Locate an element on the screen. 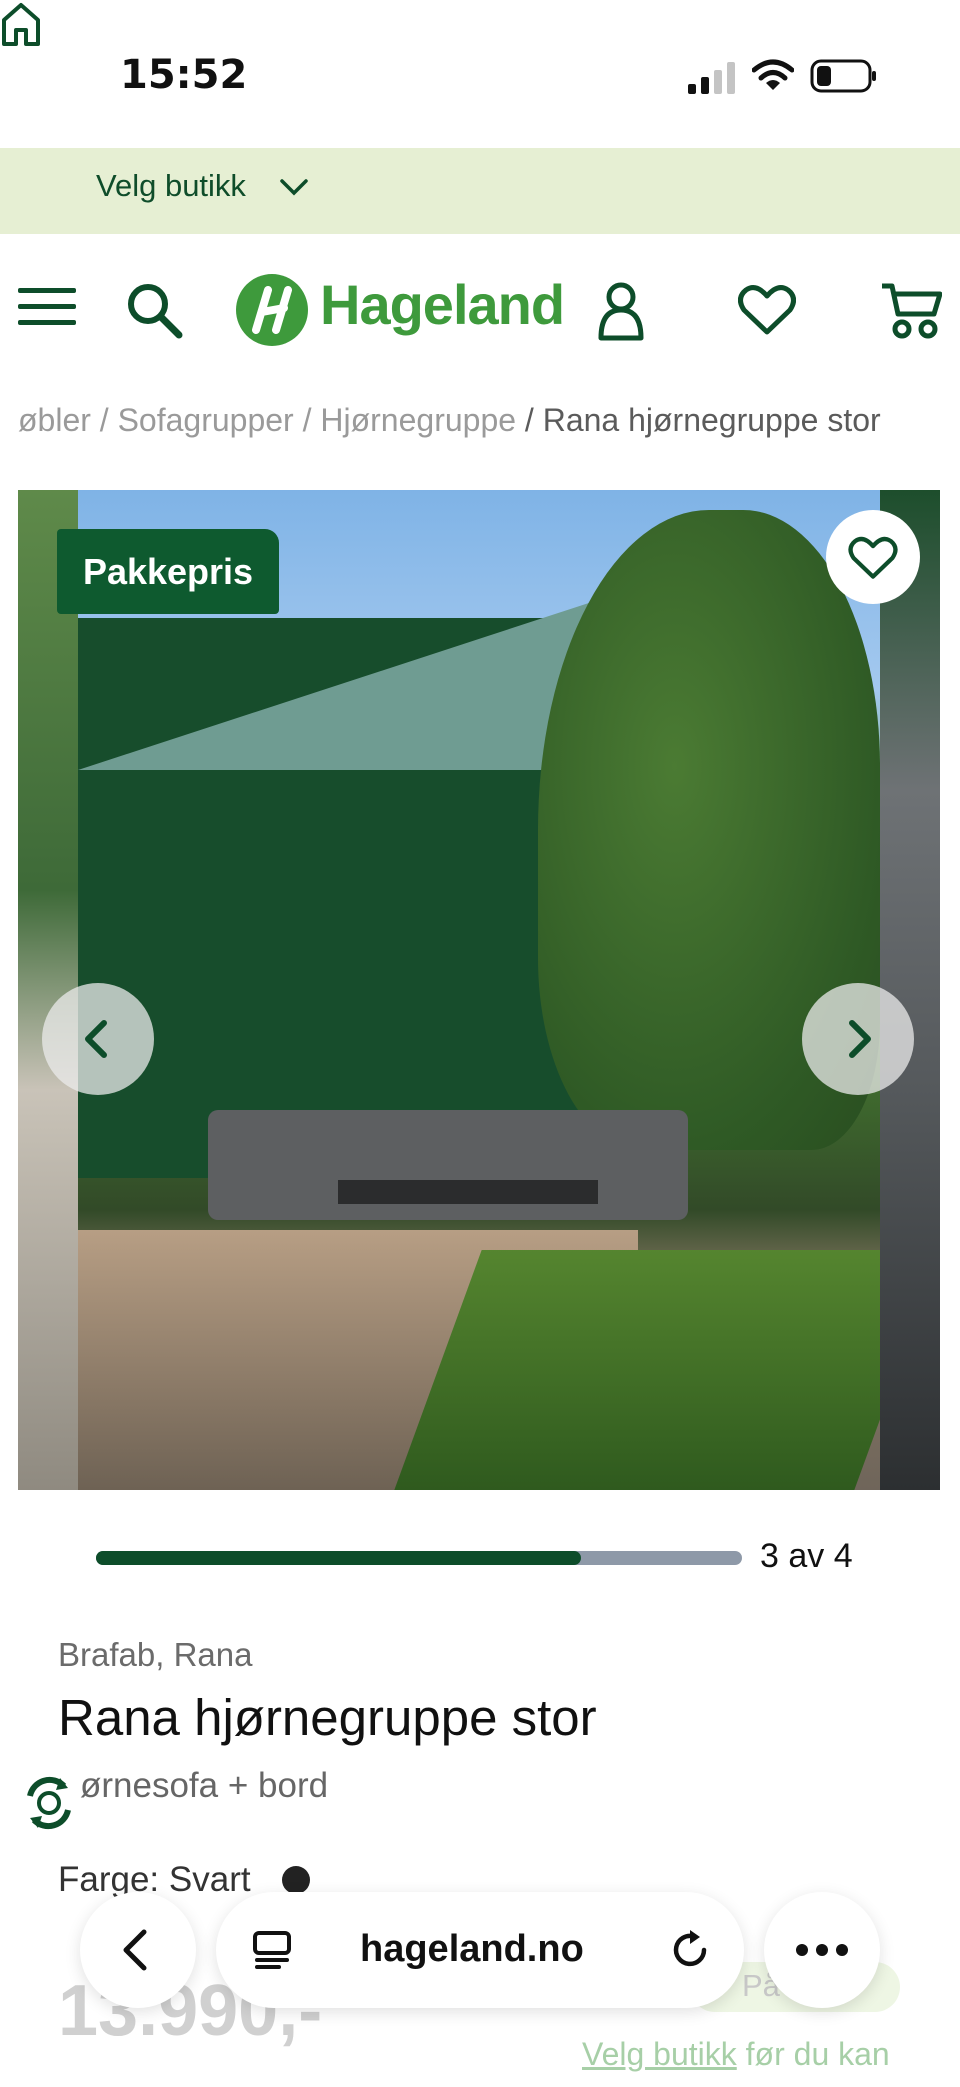 This screenshot has height=2087, width=960. heart-icon is located at coordinates (873, 557).